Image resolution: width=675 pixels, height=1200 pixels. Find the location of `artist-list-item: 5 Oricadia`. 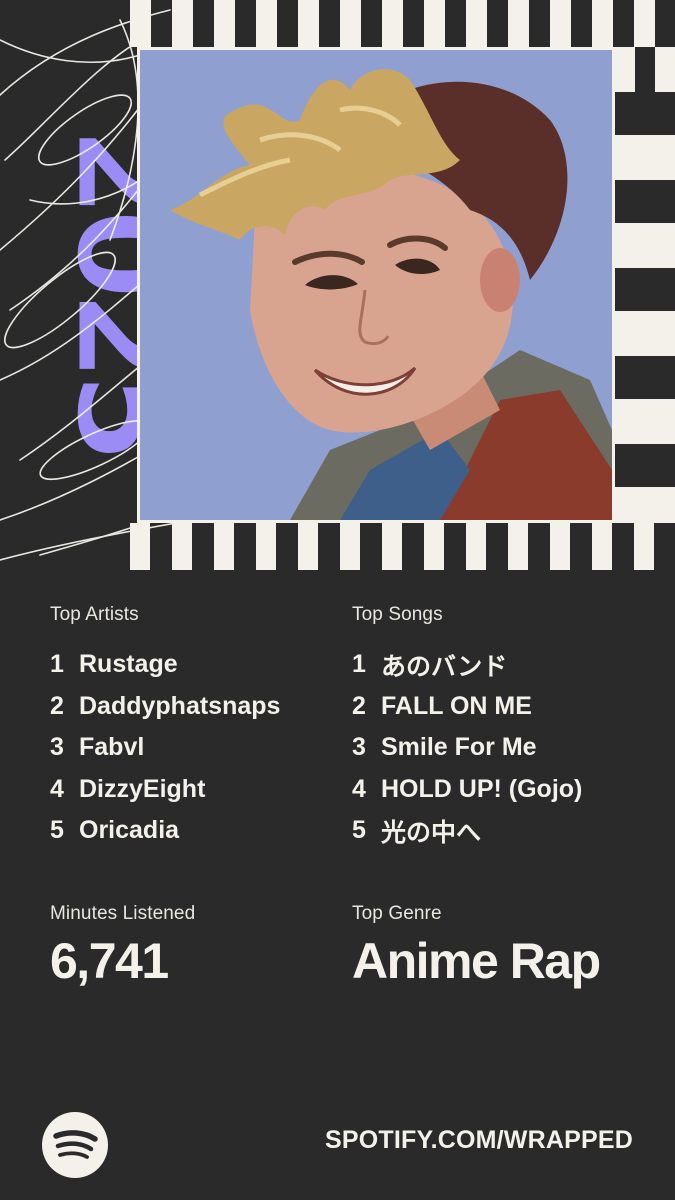

artist-list-item: 5 Oricadia is located at coordinates (195, 831).